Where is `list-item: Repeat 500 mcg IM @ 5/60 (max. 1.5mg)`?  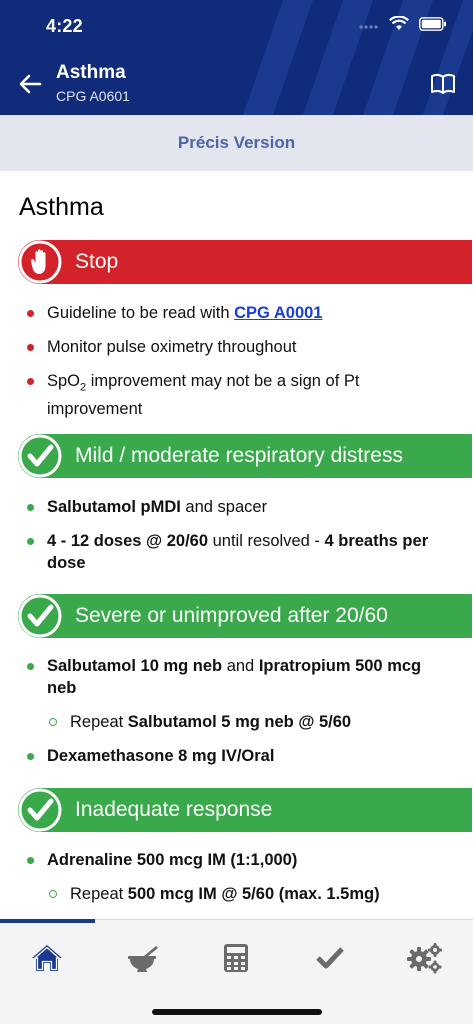 list-item: Repeat 500 mcg IM @ 5/60 (max. 1.5mg) is located at coordinates (236, 894).